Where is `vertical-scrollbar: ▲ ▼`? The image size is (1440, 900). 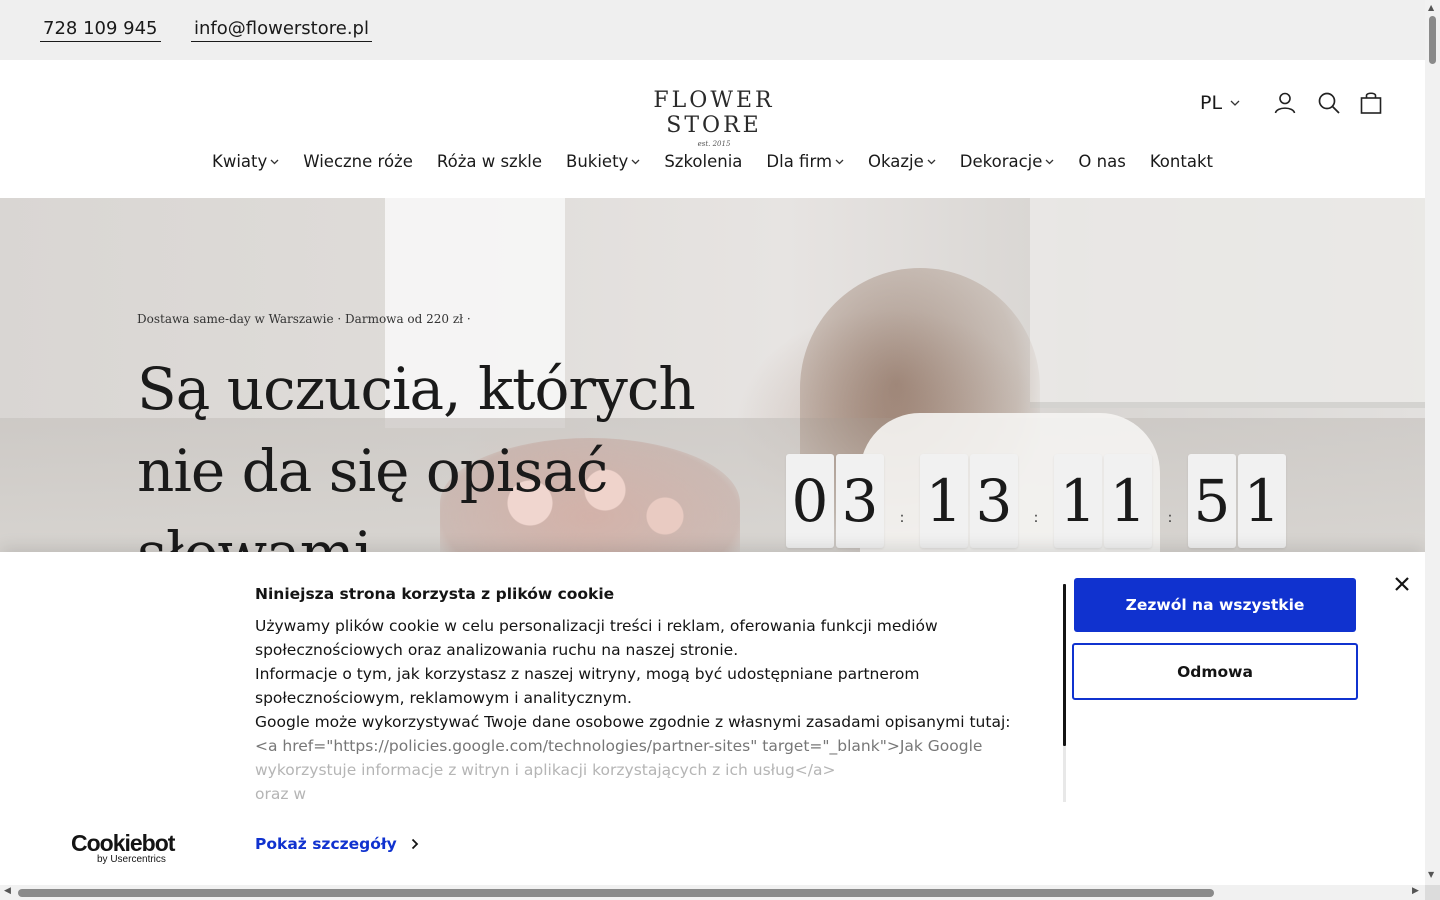 vertical-scrollbar: ▲ ▼ is located at coordinates (1432, 450).